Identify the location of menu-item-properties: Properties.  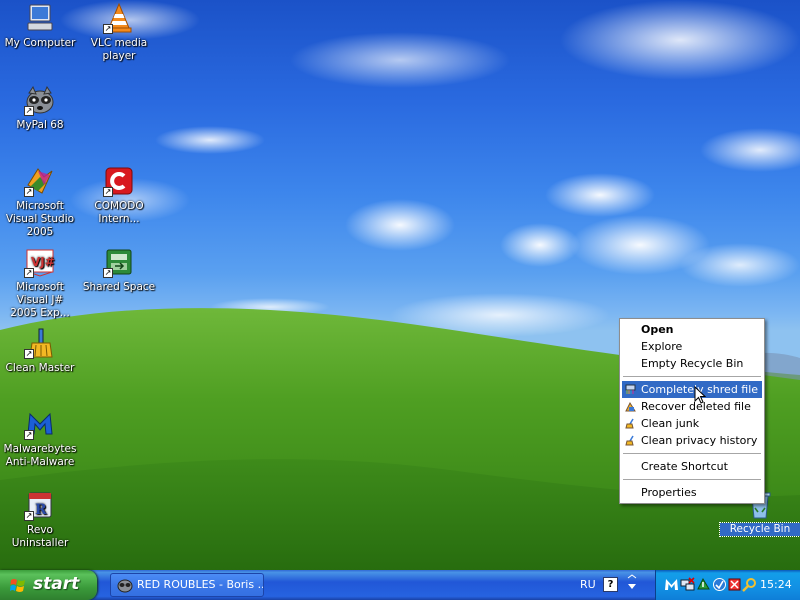
(692, 492).